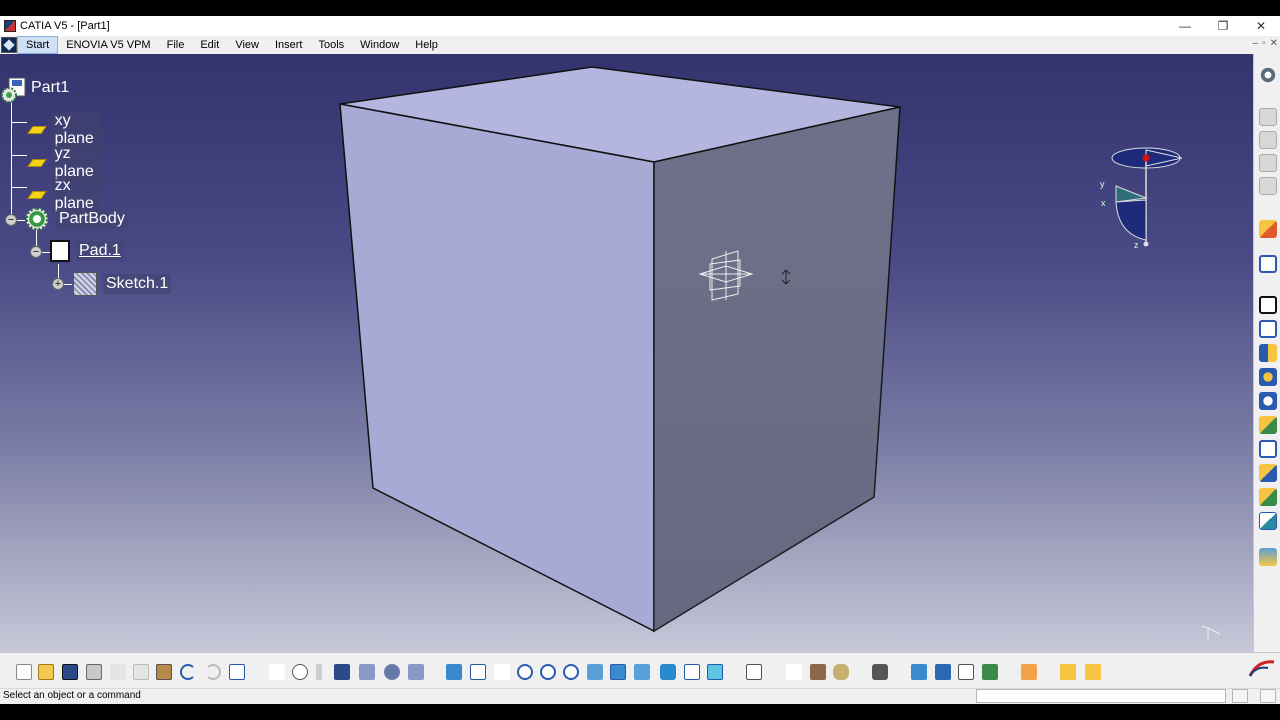 The height and width of the screenshot is (720, 1280). I want to click on tree-label-sketch: Sketch.1, so click(137, 284).